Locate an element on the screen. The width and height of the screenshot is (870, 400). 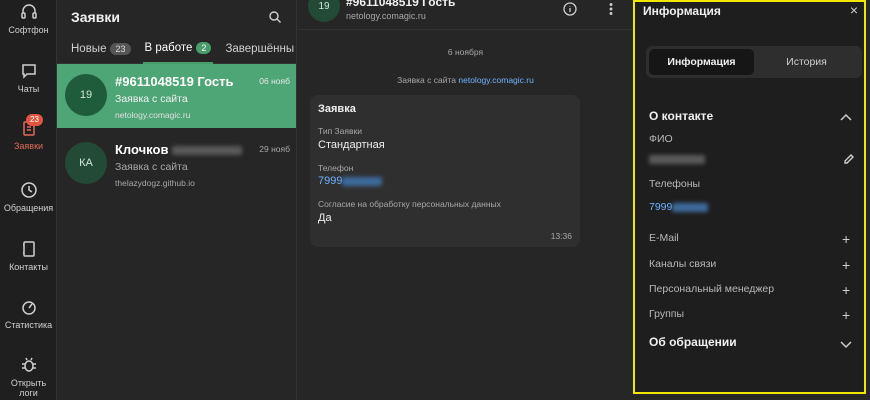
system-message-text: Заявка с сайта is located at coordinates (427, 80).